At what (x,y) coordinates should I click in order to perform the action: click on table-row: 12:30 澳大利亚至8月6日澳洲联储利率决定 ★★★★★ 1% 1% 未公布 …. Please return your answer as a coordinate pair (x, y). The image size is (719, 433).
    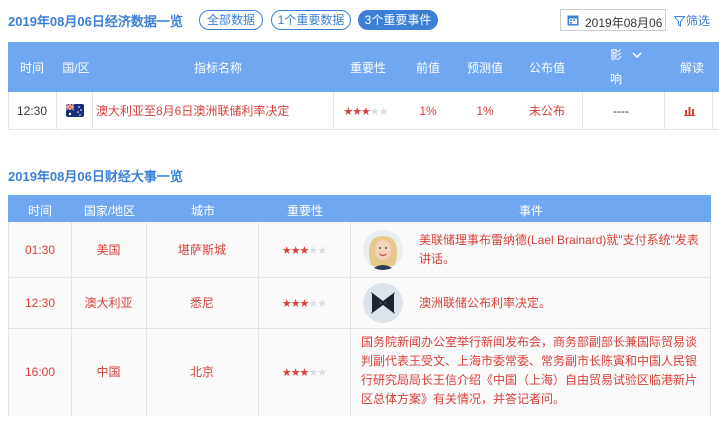
    Looking at the image, I should click on (363, 111).